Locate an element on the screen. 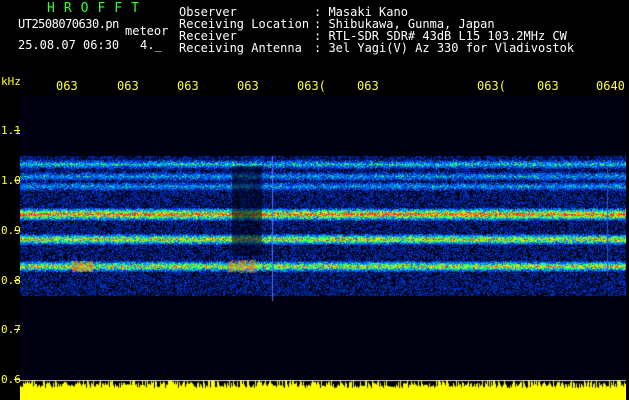  observation-datetime: 25.08.07 06:30 is located at coordinates (69, 45).